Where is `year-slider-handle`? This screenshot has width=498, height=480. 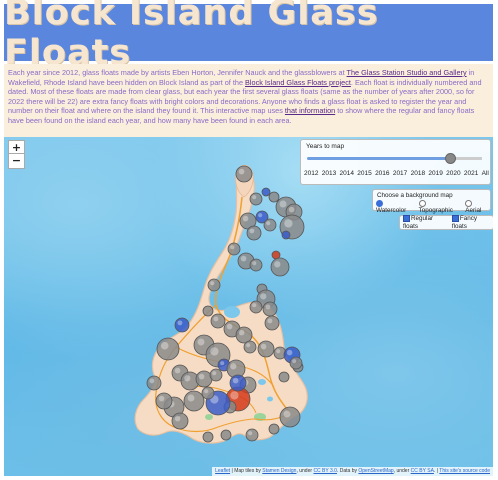 year-slider-handle is located at coordinates (450, 158).